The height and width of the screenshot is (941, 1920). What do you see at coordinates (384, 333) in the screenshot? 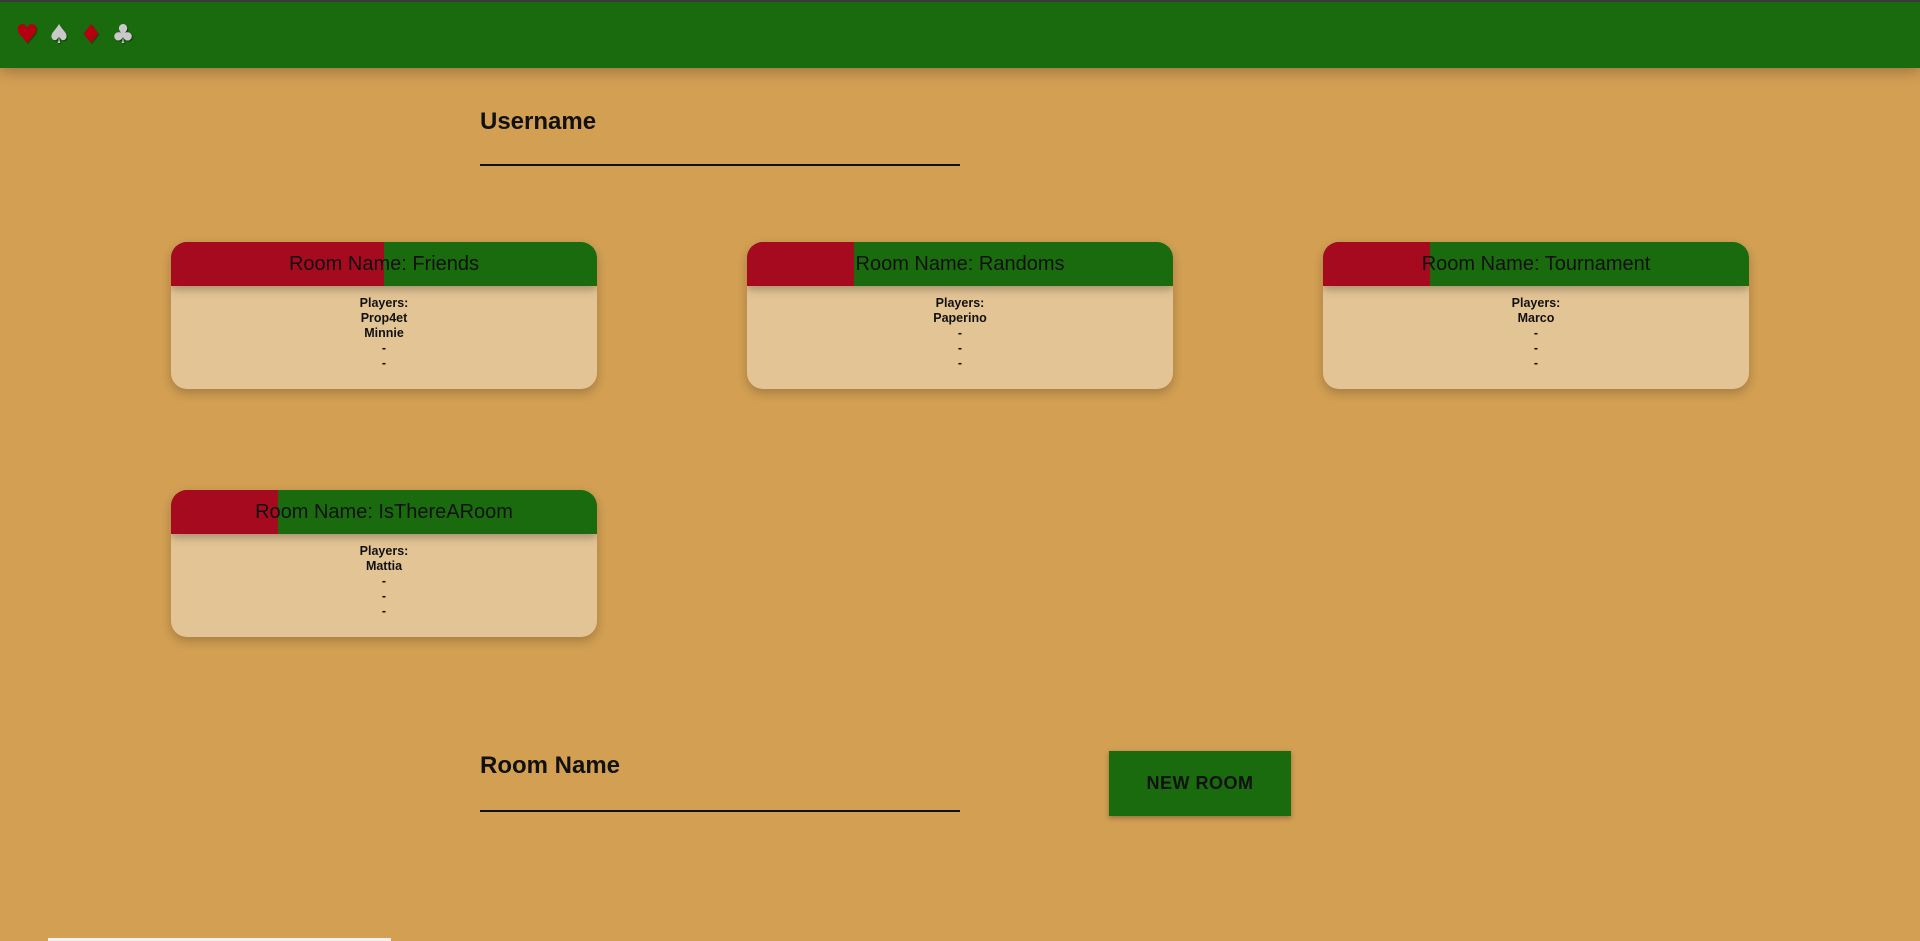
I see `player-slot: Minnie` at bounding box center [384, 333].